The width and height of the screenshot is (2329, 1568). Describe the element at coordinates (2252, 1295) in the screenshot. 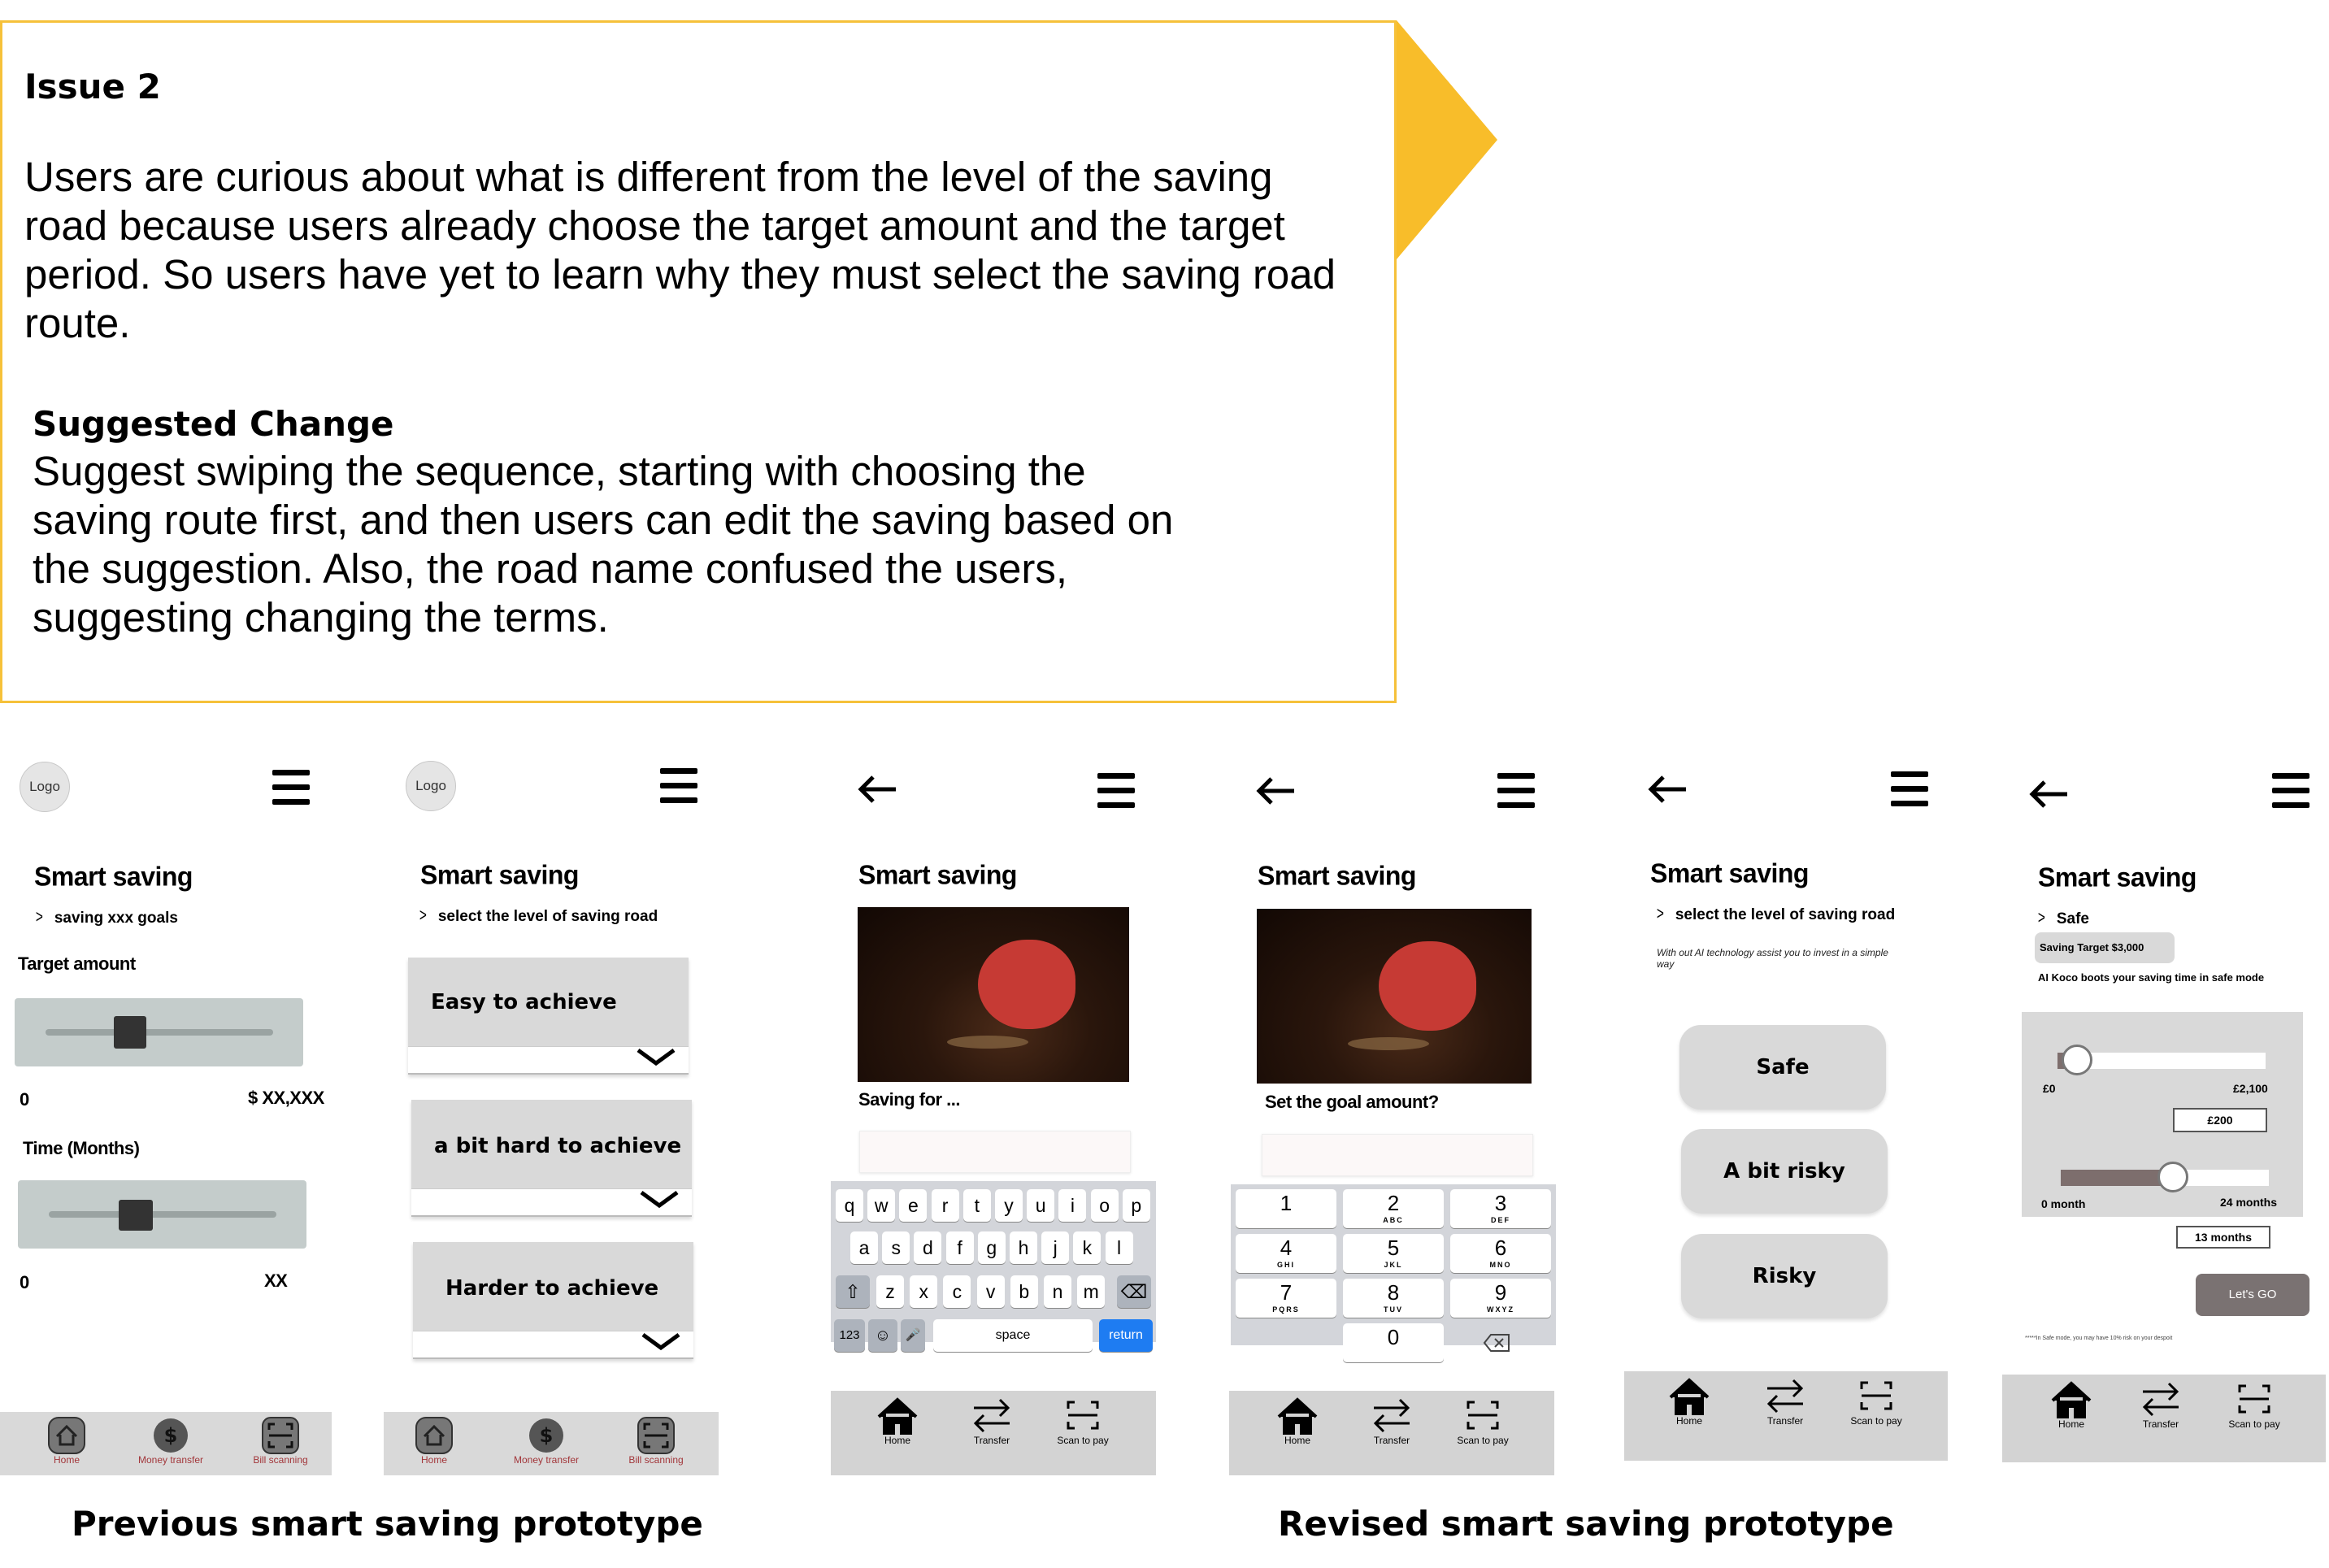

I see `lets-go-button: Let's GO` at that location.